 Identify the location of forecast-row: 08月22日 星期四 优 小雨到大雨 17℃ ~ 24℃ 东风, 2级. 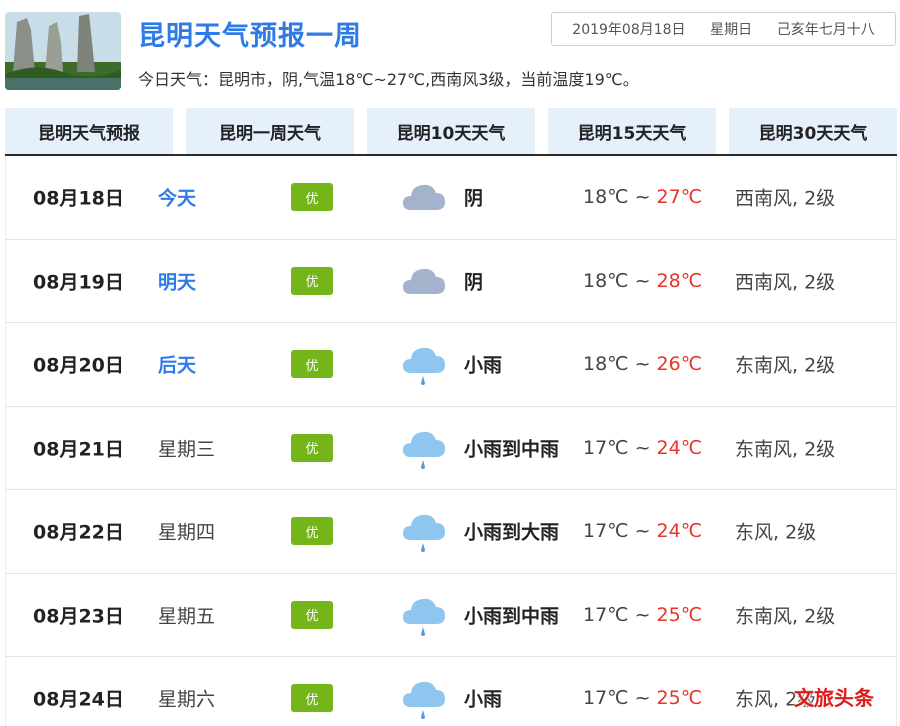
(451, 532).